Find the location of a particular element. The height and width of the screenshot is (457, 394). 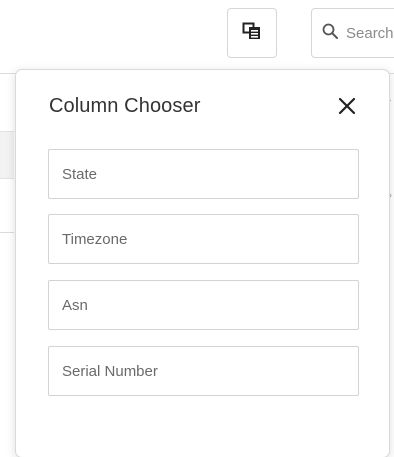

column-item-state: State is located at coordinates (203, 174).